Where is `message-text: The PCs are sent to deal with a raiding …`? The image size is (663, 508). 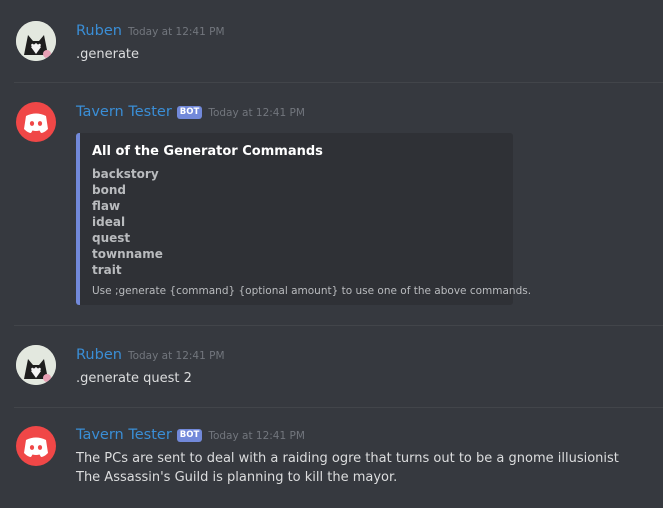 message-text: The PCs are sent to deal with a raiding … is located at coordinates (347, 458).